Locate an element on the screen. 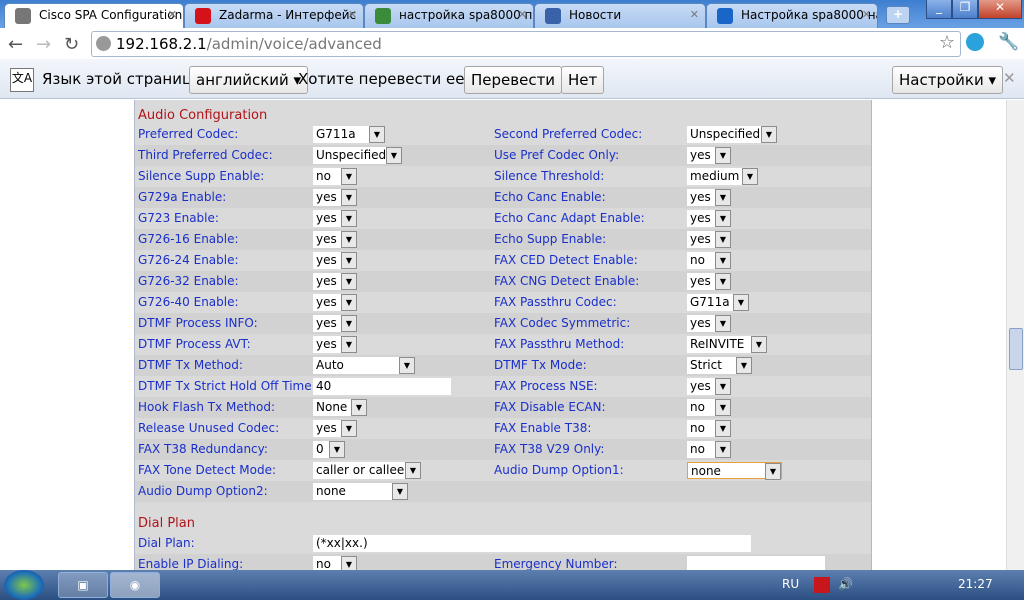 The height and width of the screenshot is (600, 1024). form-row: Audio Dump Option2: none ▼ is located at coordinates (503, 491).